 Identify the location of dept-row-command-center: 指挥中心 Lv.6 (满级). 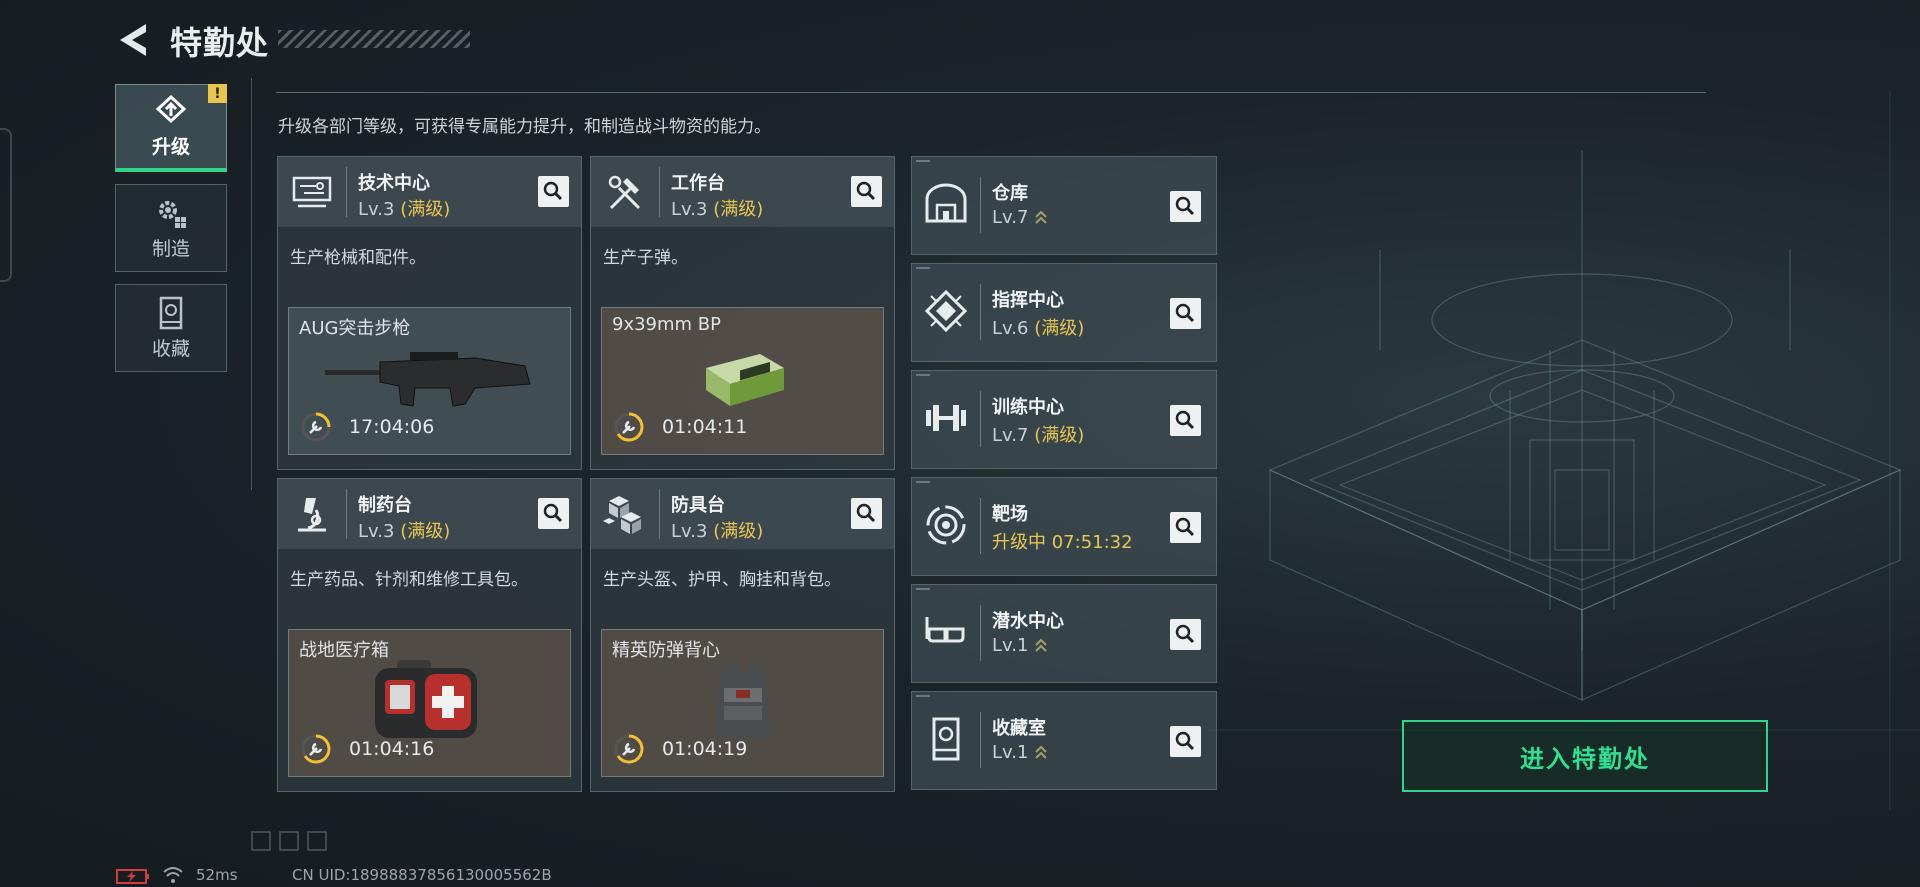
(1064, 312).